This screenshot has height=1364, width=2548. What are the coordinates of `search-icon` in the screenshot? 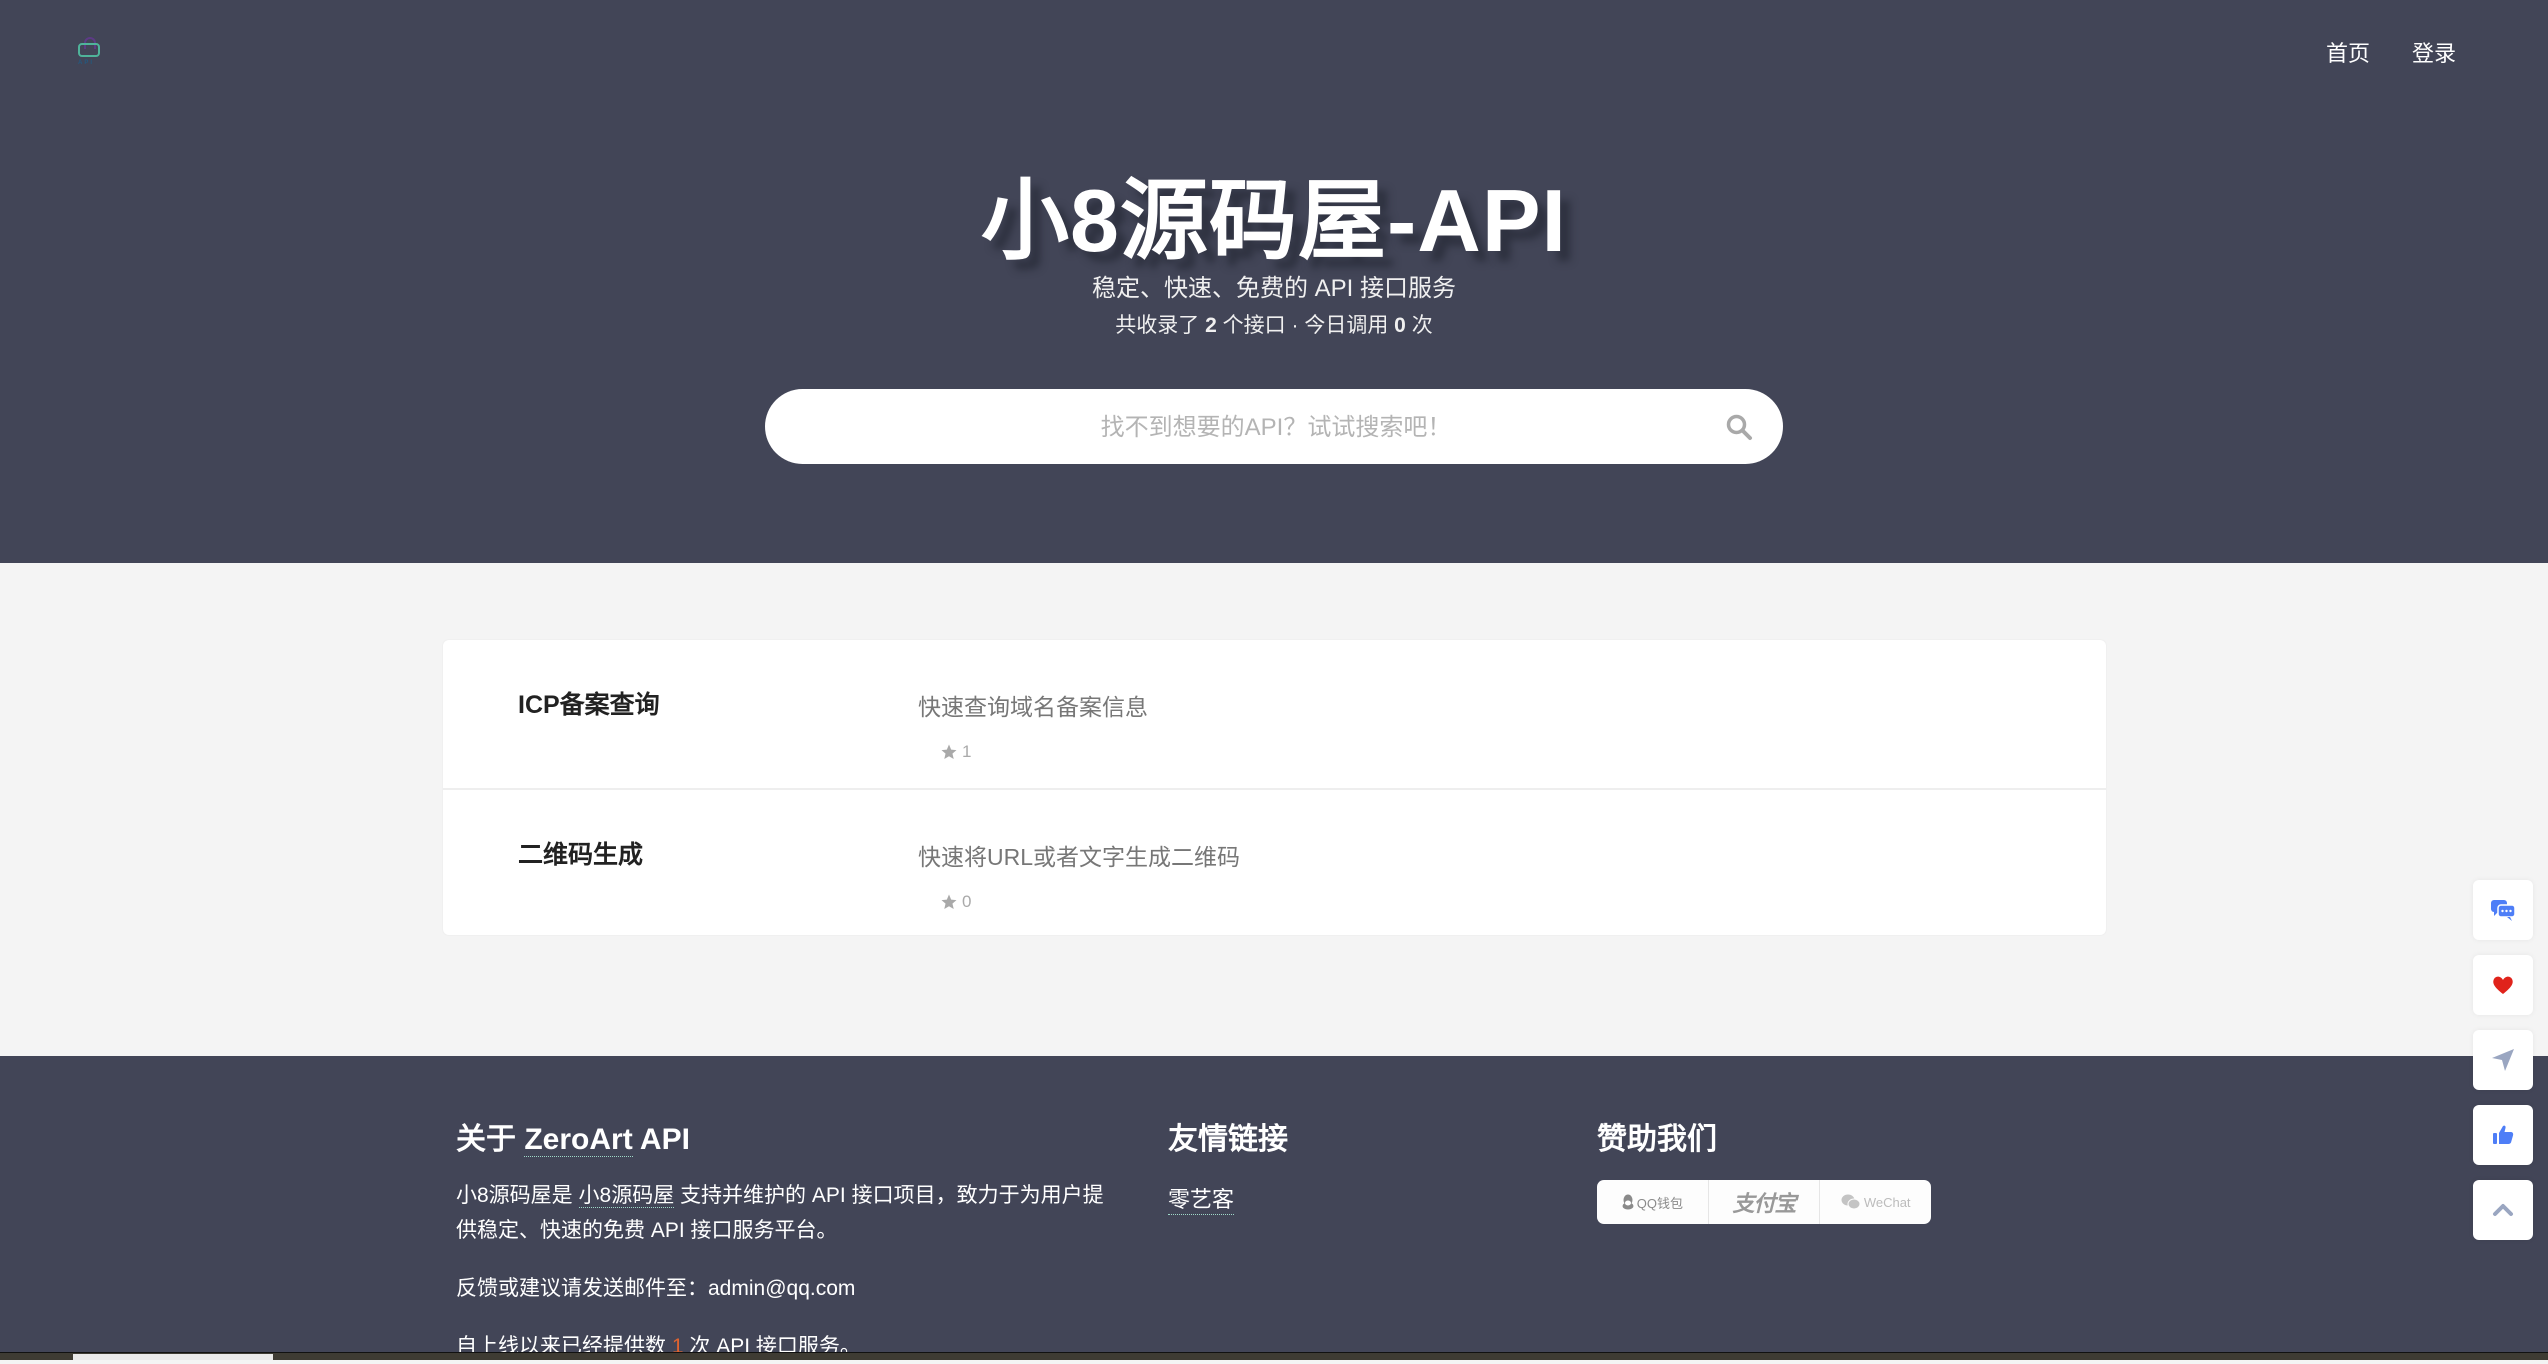 It's located at (1739, 427).